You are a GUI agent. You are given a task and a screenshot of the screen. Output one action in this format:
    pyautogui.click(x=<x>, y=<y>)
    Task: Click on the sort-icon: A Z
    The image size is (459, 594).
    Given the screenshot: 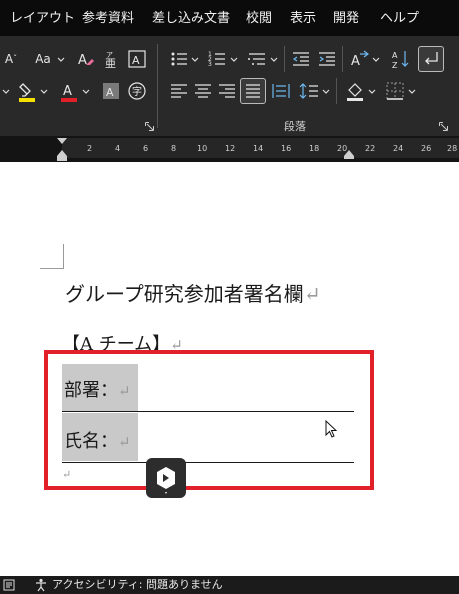 What is the action you would take?
    pyautogui.click(x=400, y=60)
    